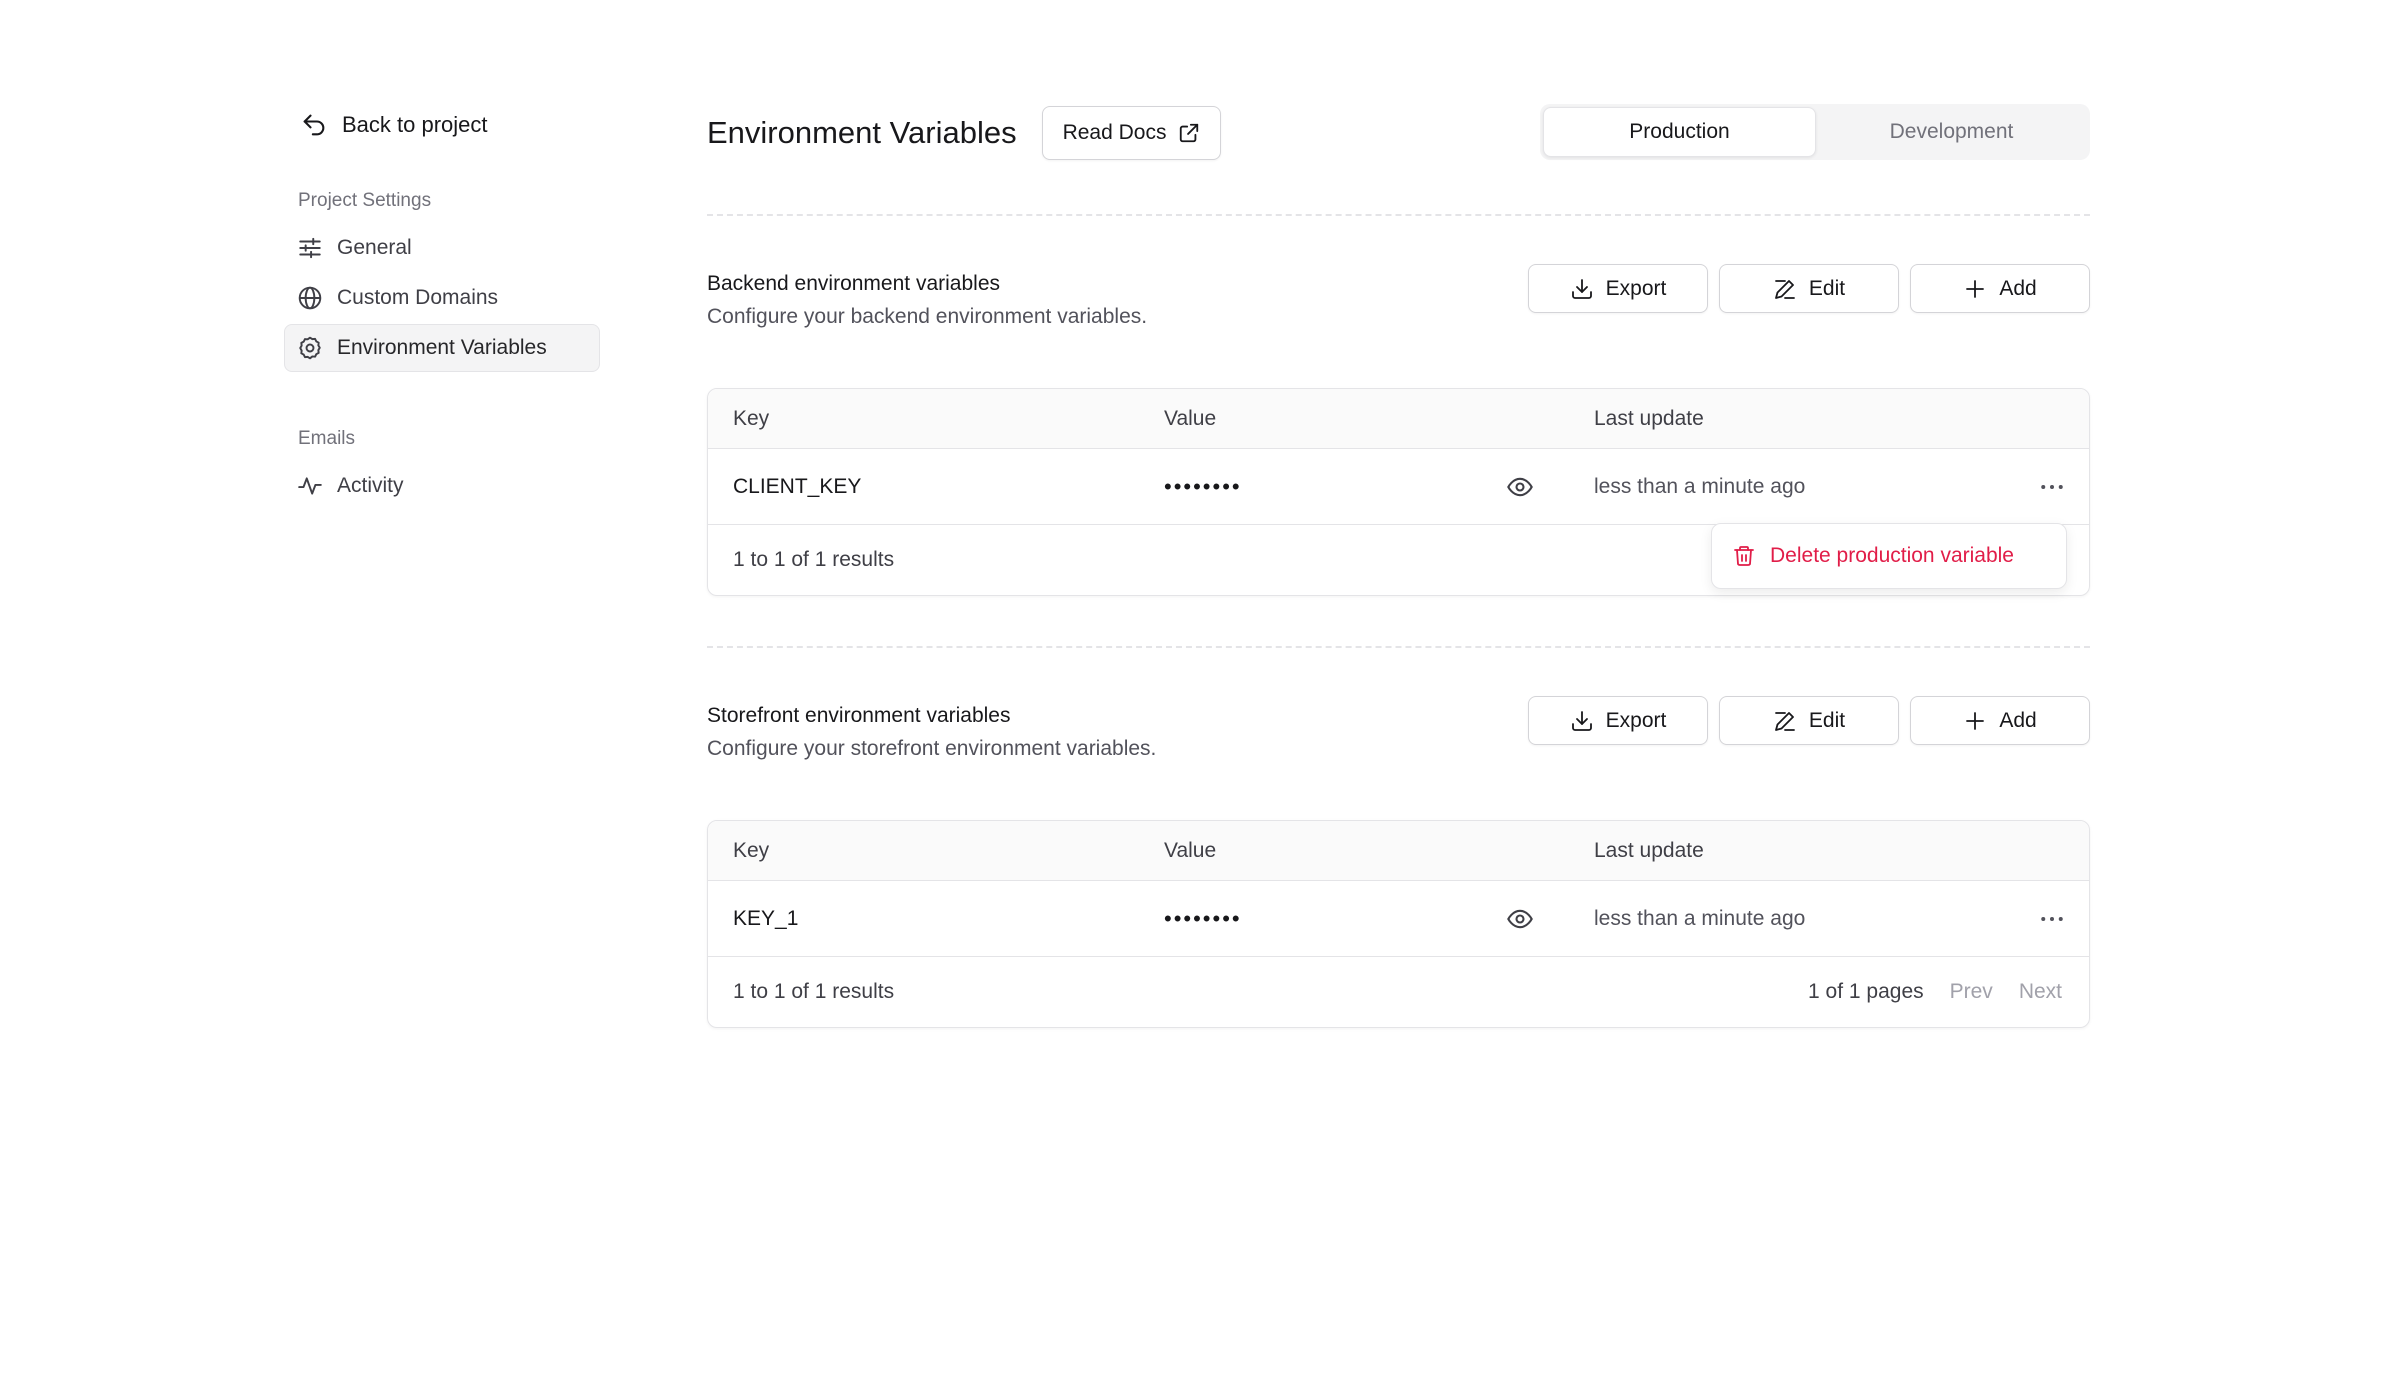  I want to click on environment-tabs: Production Development, so click(1815, 132).